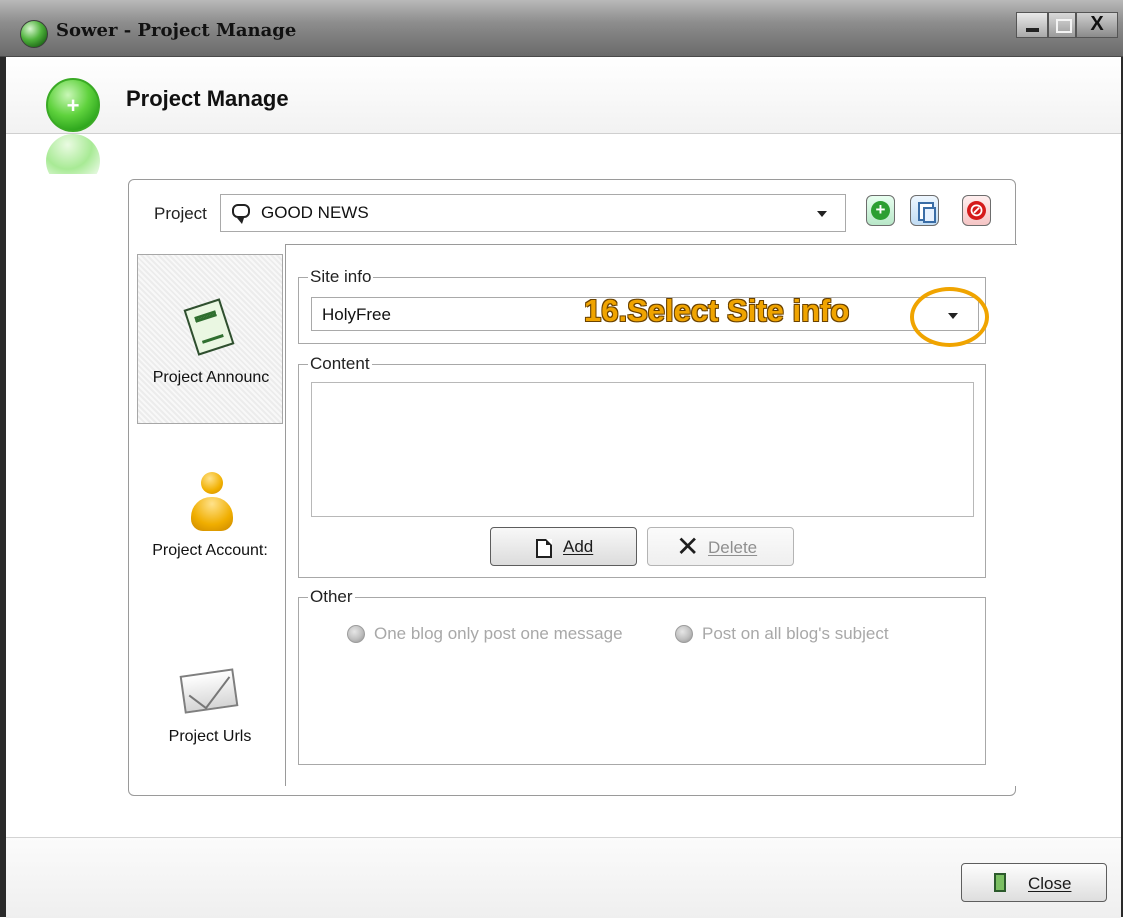  Describe the element at coordinates (1097, 25) in the screenshot. I see `window-close-button: X` at that location.